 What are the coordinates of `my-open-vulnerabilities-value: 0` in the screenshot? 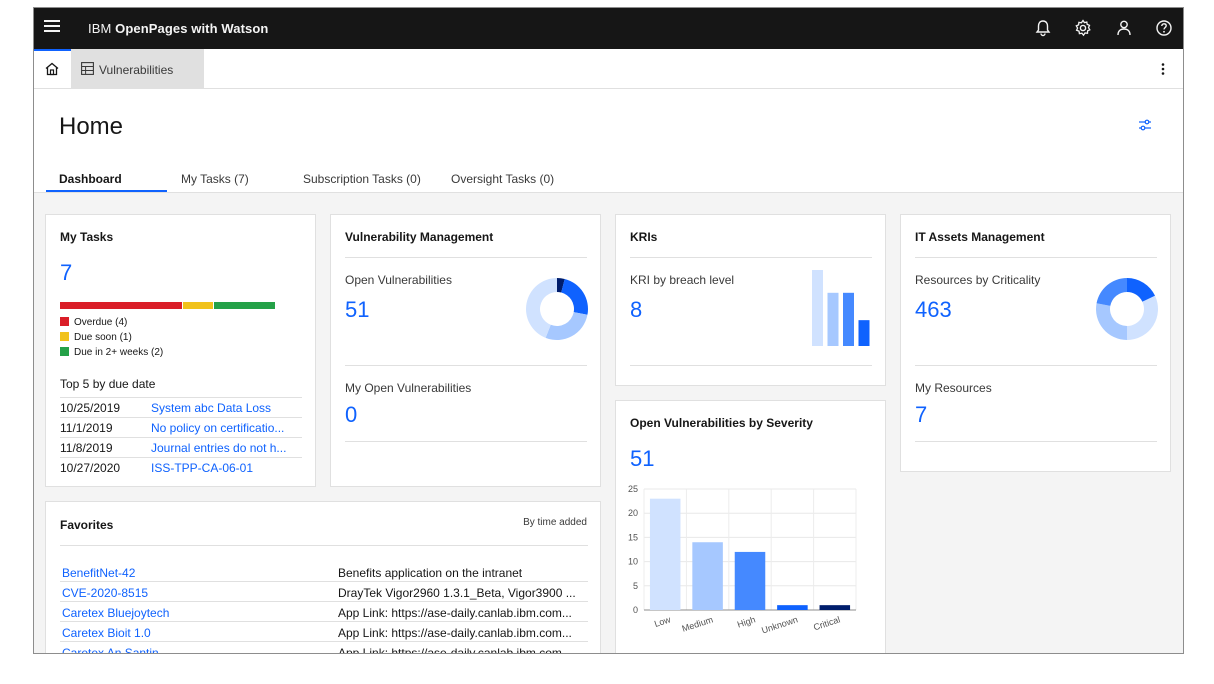 It's located at (351, 415).